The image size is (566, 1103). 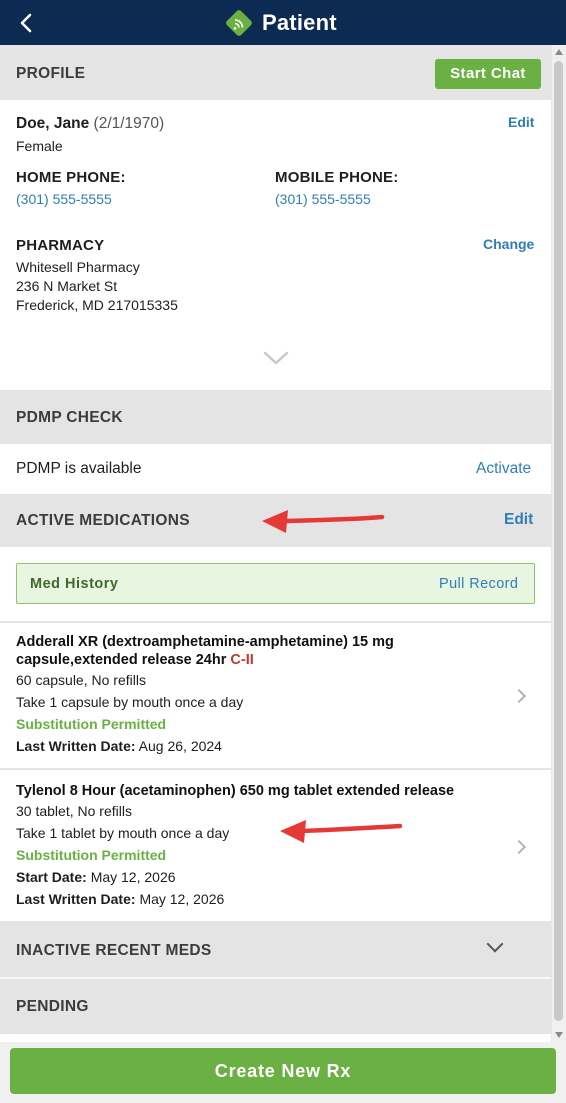 I want to click on pharmacy-change-link: Change, so click(x=508, y=244).